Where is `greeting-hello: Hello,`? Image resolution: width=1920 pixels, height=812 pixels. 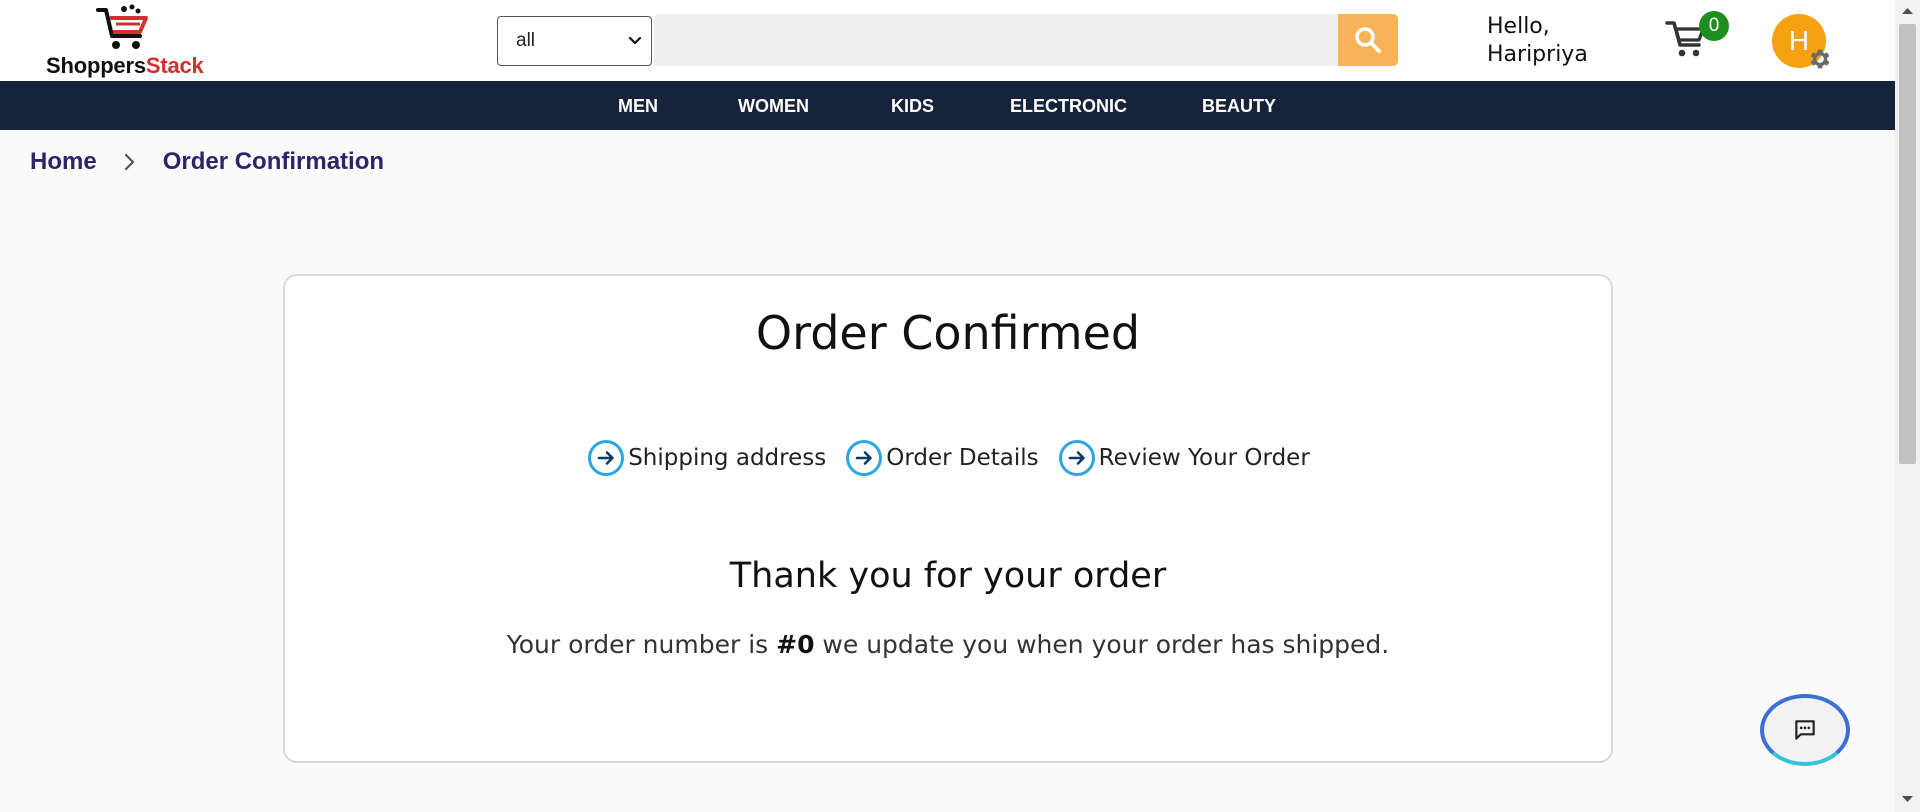
greeting-hello: Hello, is located at coordinates (1518, 26).